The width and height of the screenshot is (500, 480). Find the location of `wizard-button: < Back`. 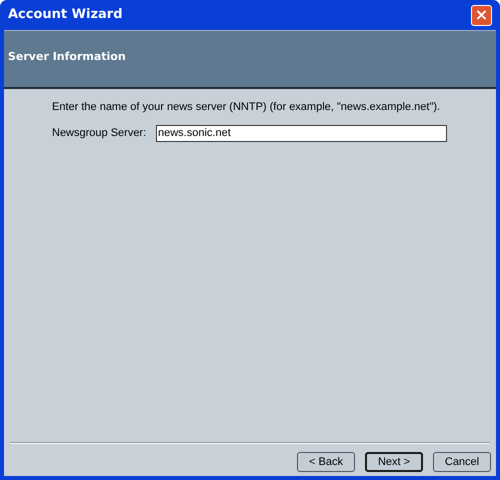

wizard-button: < Back is located at coordinates (326, 462).